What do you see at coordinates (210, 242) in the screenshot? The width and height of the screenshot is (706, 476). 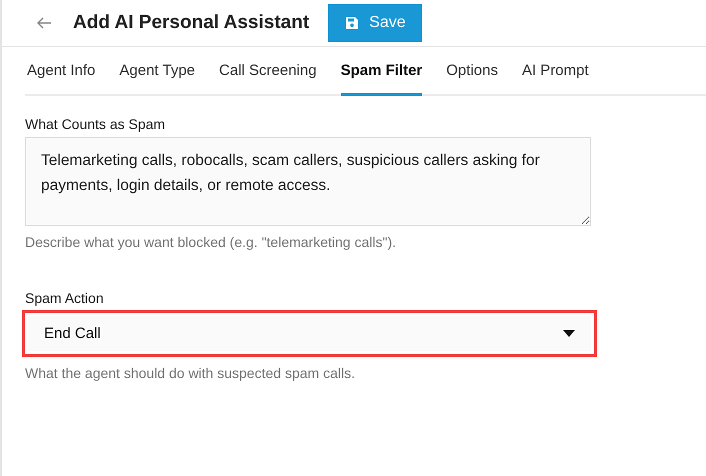 I see `help-text: Describe what you want blocked (e.g. "telemarketing calls").` at bounding box center [210, 242].